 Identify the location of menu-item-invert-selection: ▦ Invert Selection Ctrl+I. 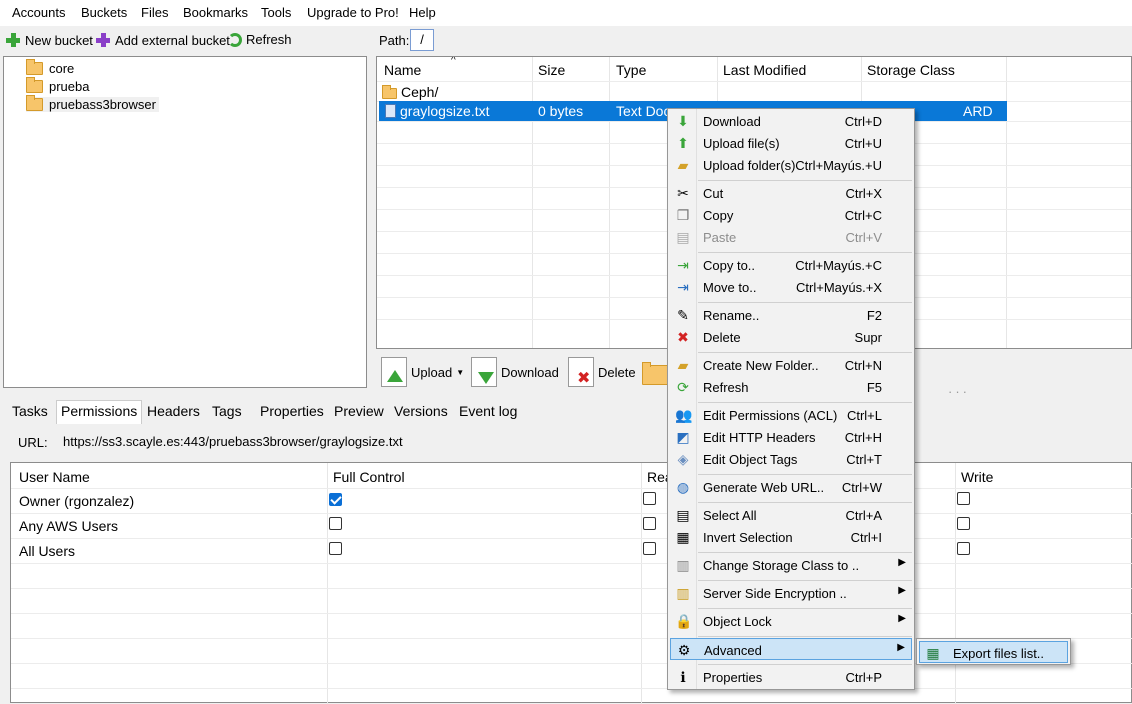
(791, 537).